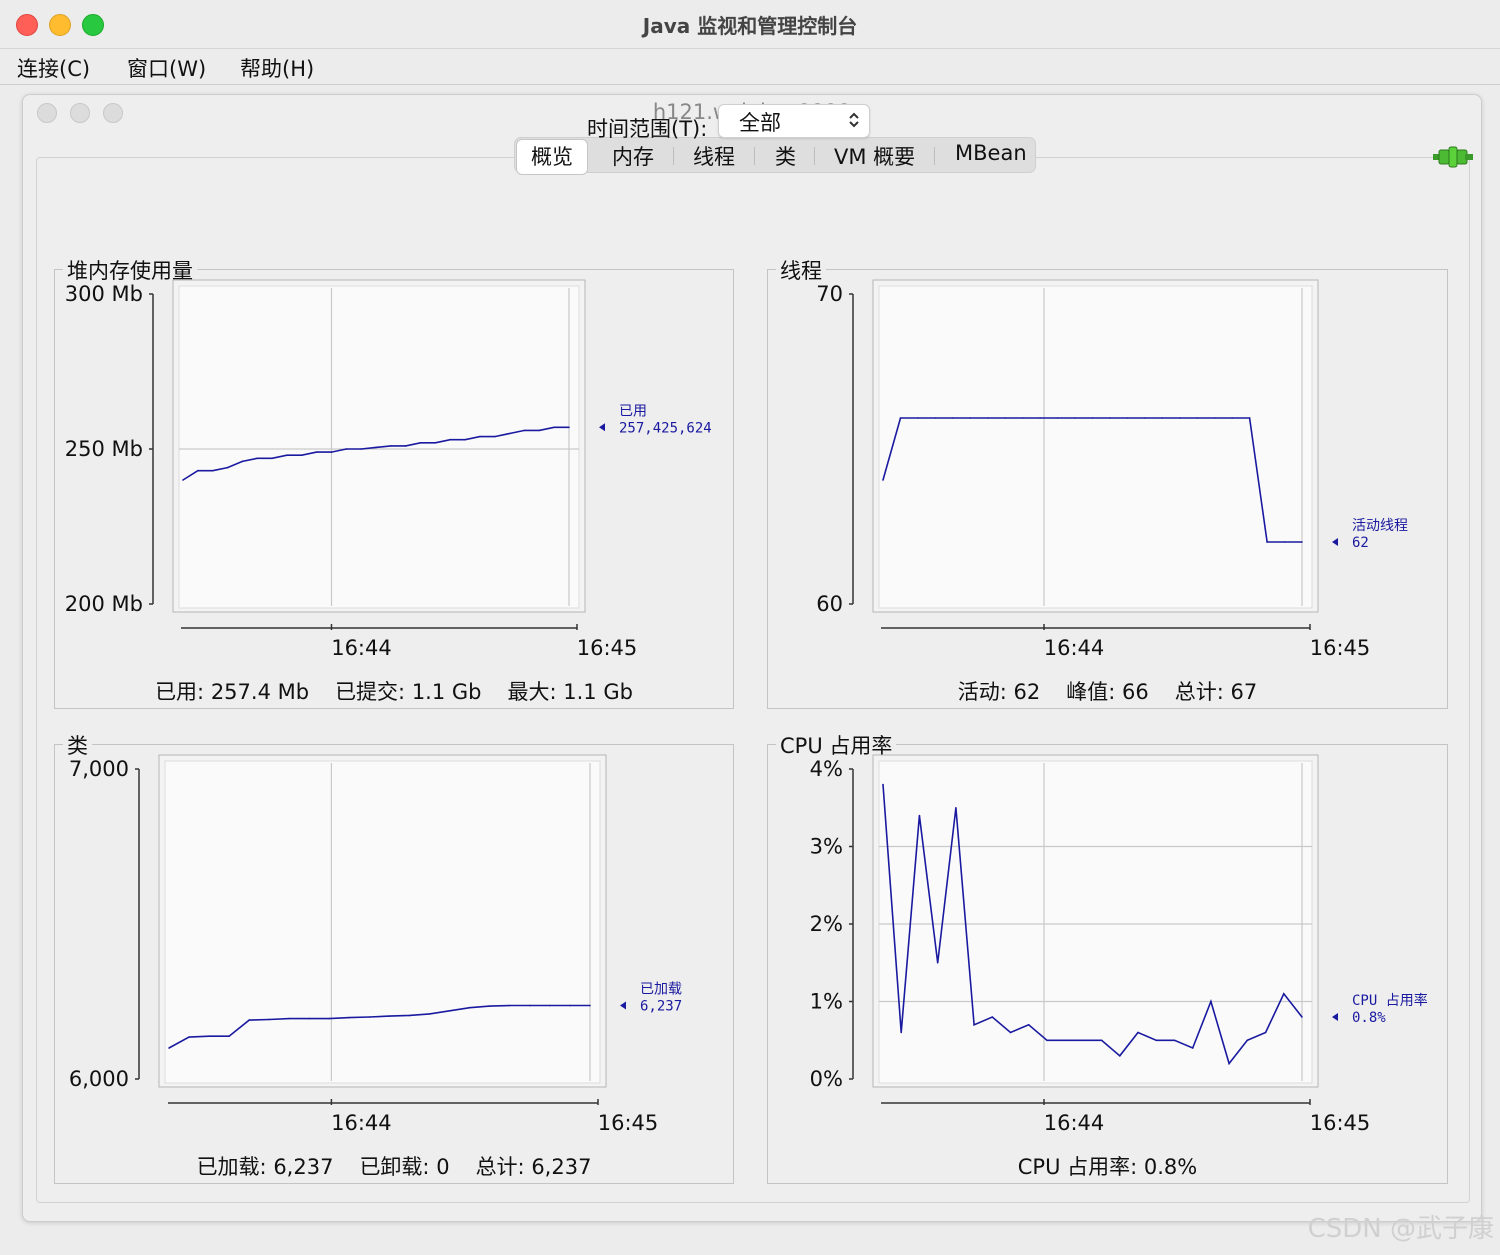  What do you see at coordinates (633, 411) in the screenshot?
I see `legend-series-name: 已用` at bounding box center [633, 411].